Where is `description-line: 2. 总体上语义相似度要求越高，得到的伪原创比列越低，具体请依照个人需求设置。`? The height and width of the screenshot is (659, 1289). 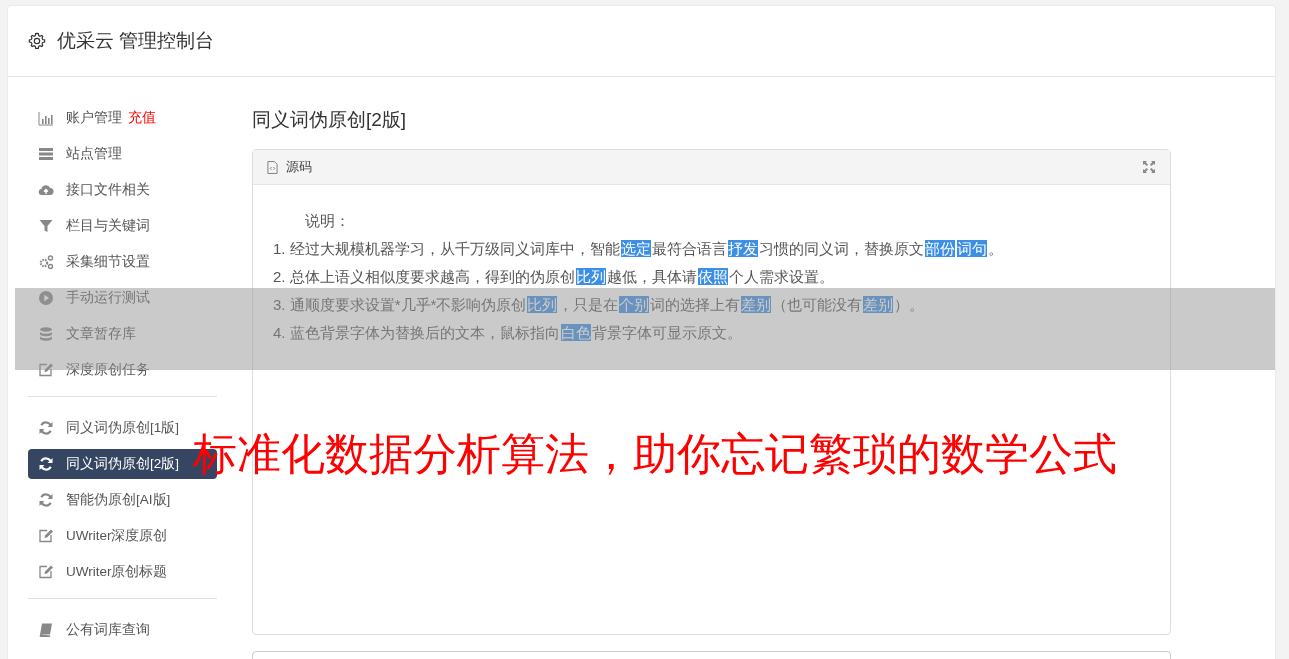 description-line: 2. 总体上语义相似度要求越高，得到的伪原创比列越低，具体请依照个人需求设置。 is located at coordinates (554, 277).